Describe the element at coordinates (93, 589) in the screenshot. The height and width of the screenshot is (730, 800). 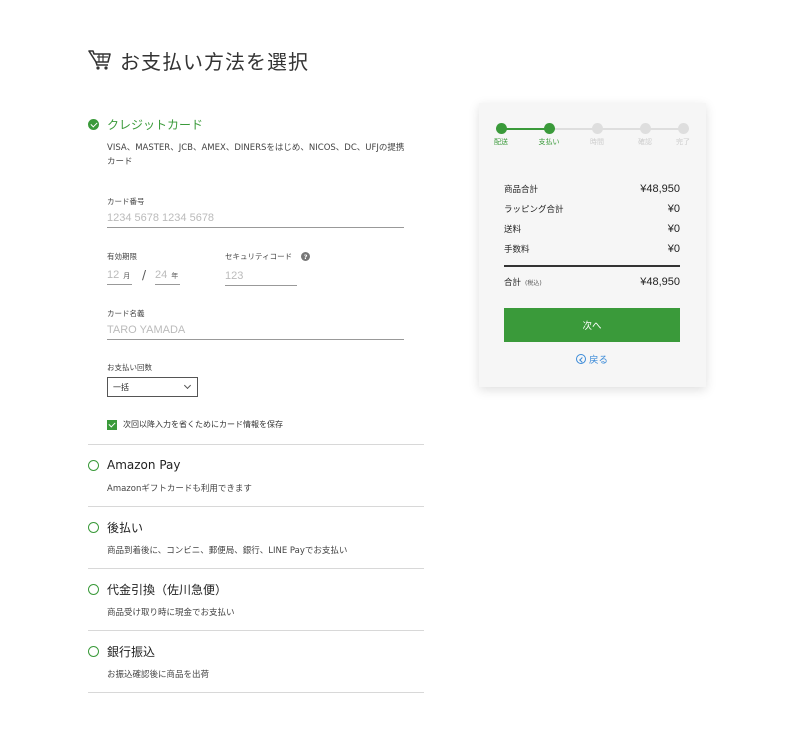
I see `cod-radio` at that location.